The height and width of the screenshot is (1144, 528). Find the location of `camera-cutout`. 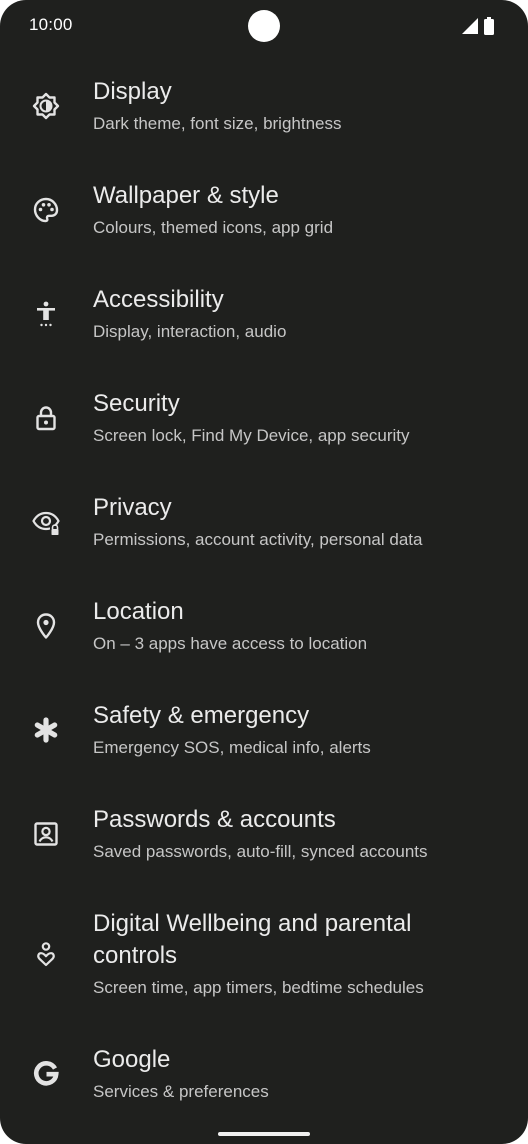

camera-cutout is located at coordinates (264, 26).